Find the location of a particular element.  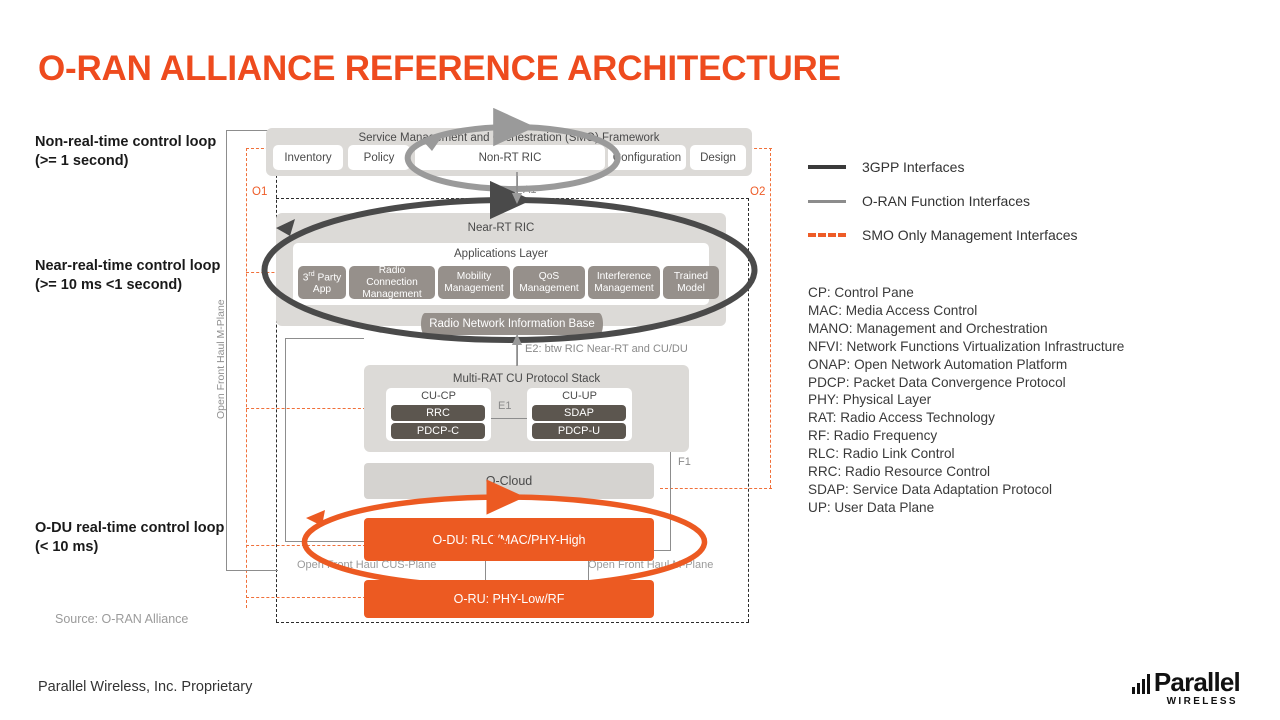

smo-item-design: Design is located at coordinates (718, 157).